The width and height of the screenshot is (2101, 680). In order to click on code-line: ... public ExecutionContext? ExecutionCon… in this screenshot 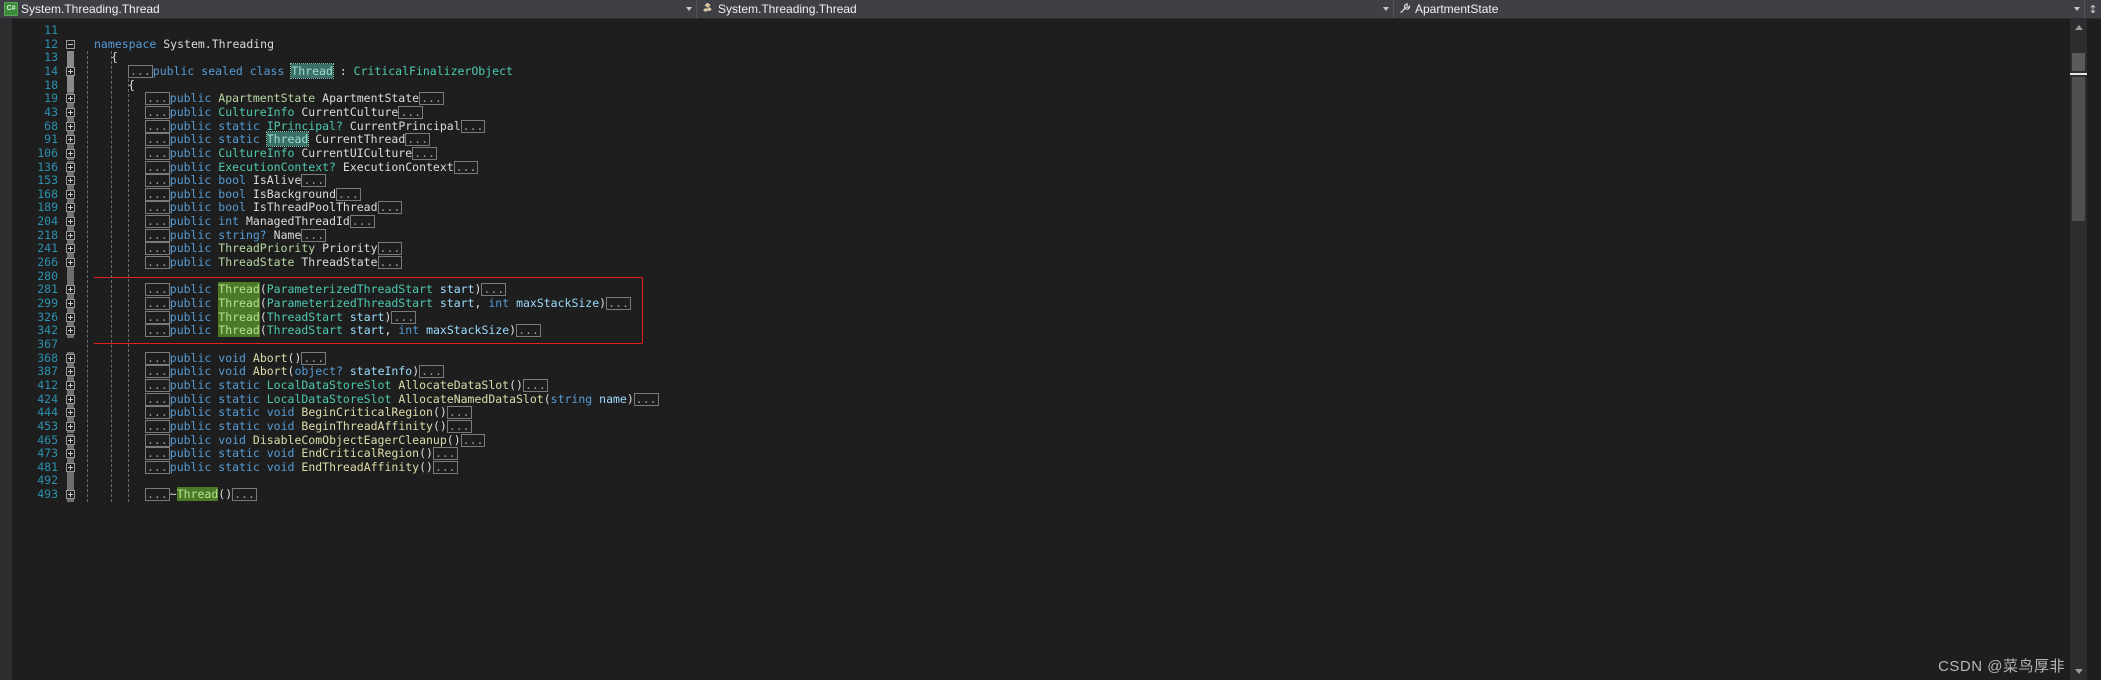, I will do `click(1082, 167)`.